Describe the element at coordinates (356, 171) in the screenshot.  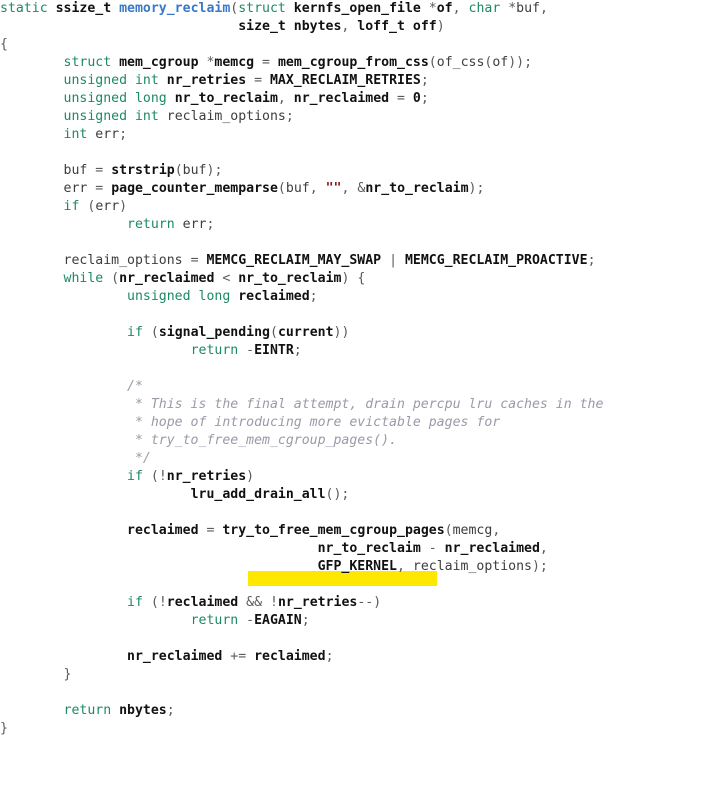
I see `code-line: buf = strstrip(buf);` at that location.